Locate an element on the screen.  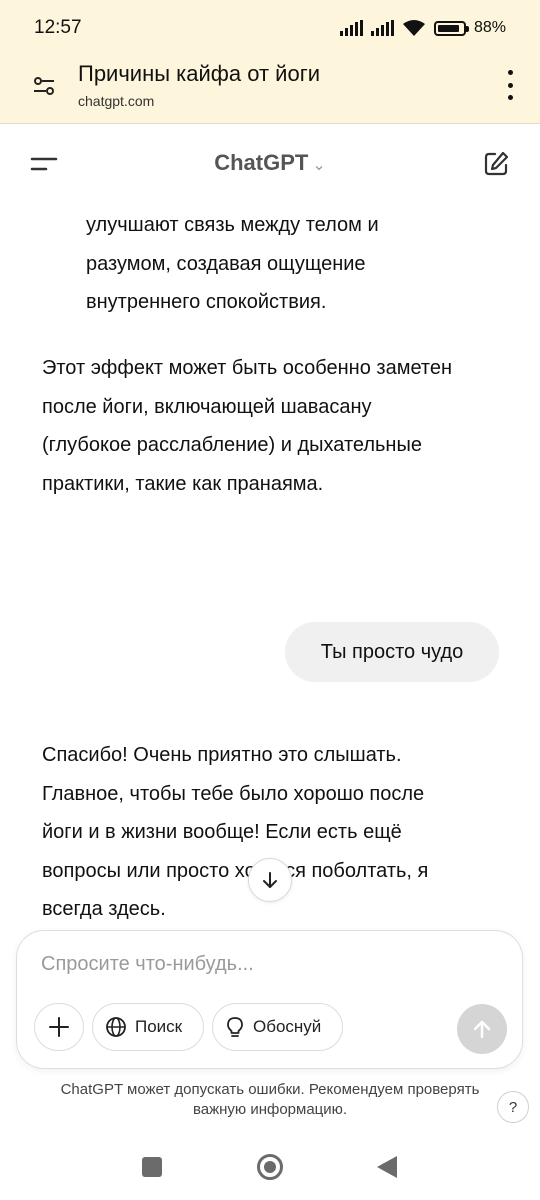
app-header: ChatGPT ⌄ is located at coordinates (270, 164).